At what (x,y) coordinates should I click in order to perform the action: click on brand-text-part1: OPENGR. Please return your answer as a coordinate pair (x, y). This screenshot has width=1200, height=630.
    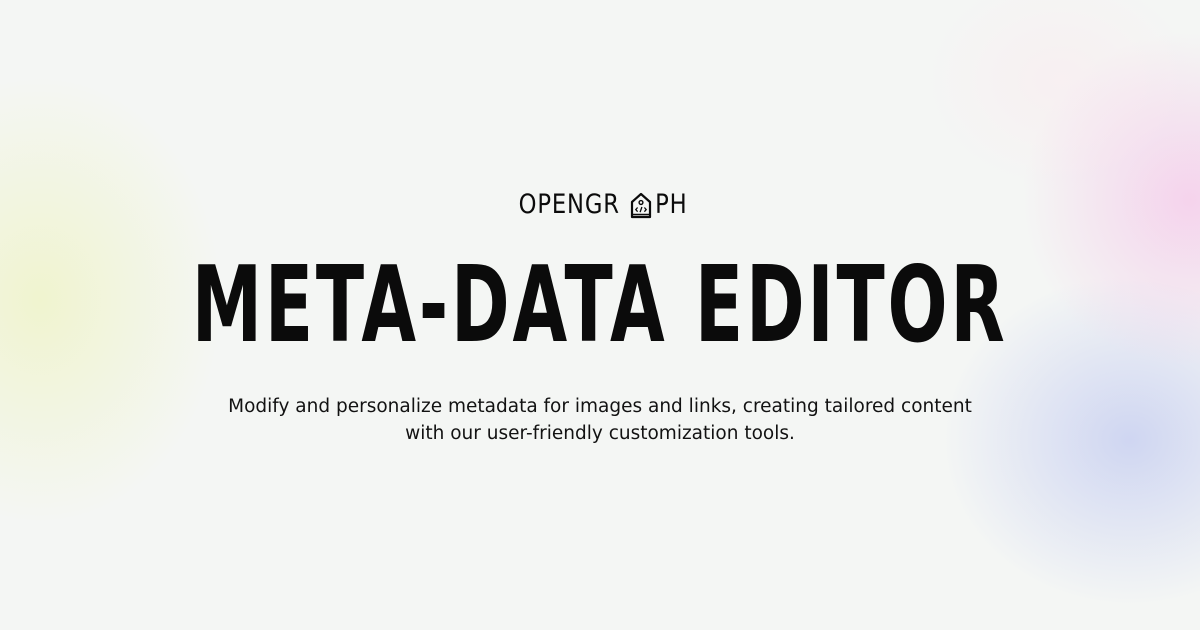
    Looking at the image, I should click on (570, 204).